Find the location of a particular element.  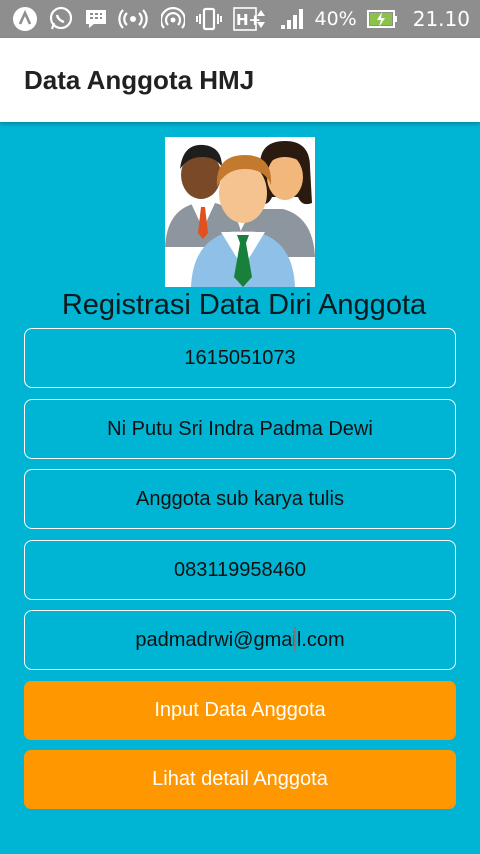

view-detail-button: Lihat detail Anggota is located at coordinates (240, 779).